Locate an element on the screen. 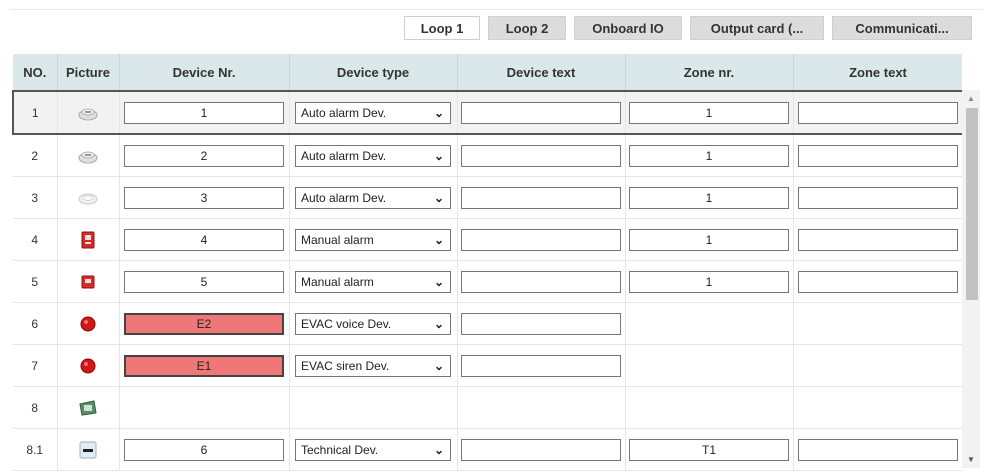 Image resolution: width=992 pixels, height=472 pixels. table-row: 2 2 Auto alarm Dev. ⌄ 1 is located at coordinates (487, 155).